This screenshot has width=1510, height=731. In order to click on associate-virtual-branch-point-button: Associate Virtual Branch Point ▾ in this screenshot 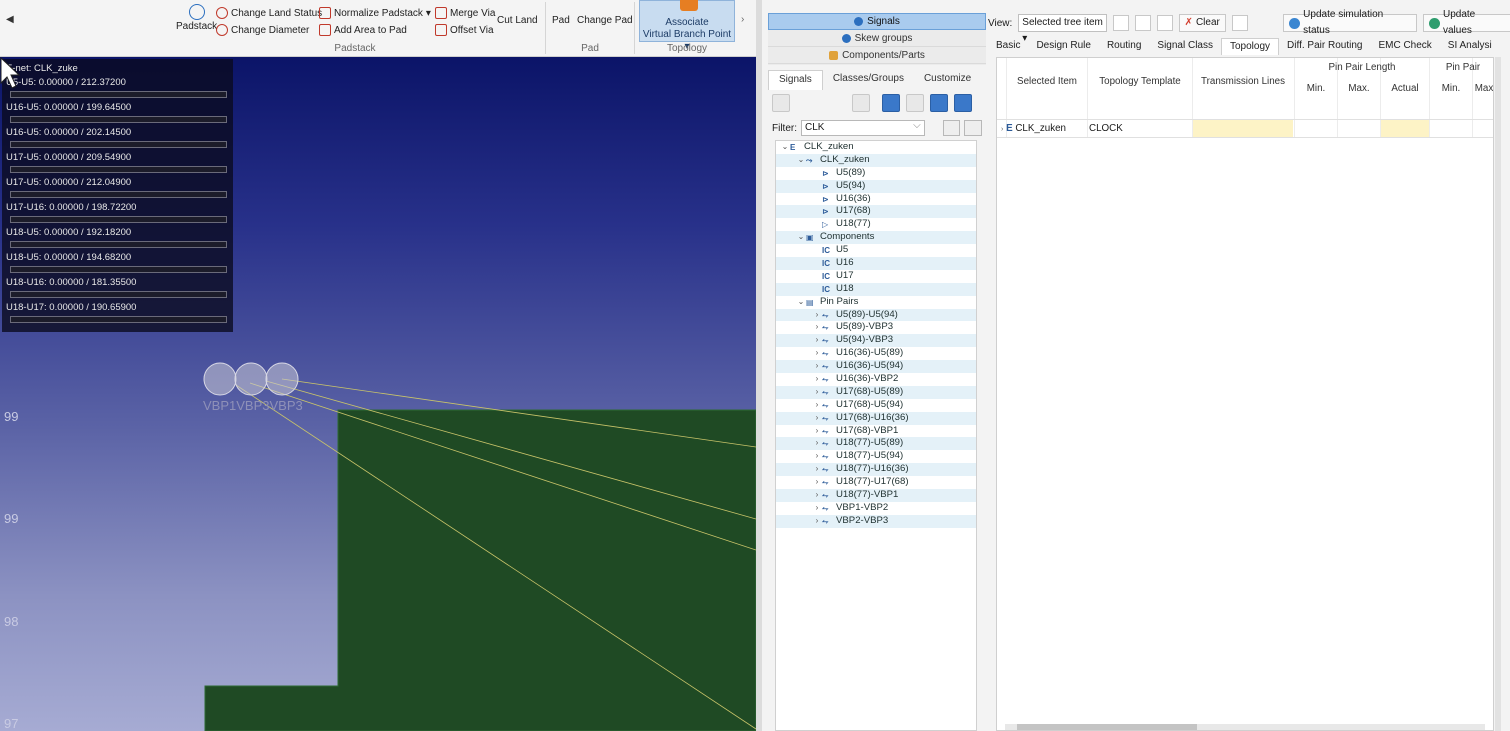, I will do `click(687, 26)`.